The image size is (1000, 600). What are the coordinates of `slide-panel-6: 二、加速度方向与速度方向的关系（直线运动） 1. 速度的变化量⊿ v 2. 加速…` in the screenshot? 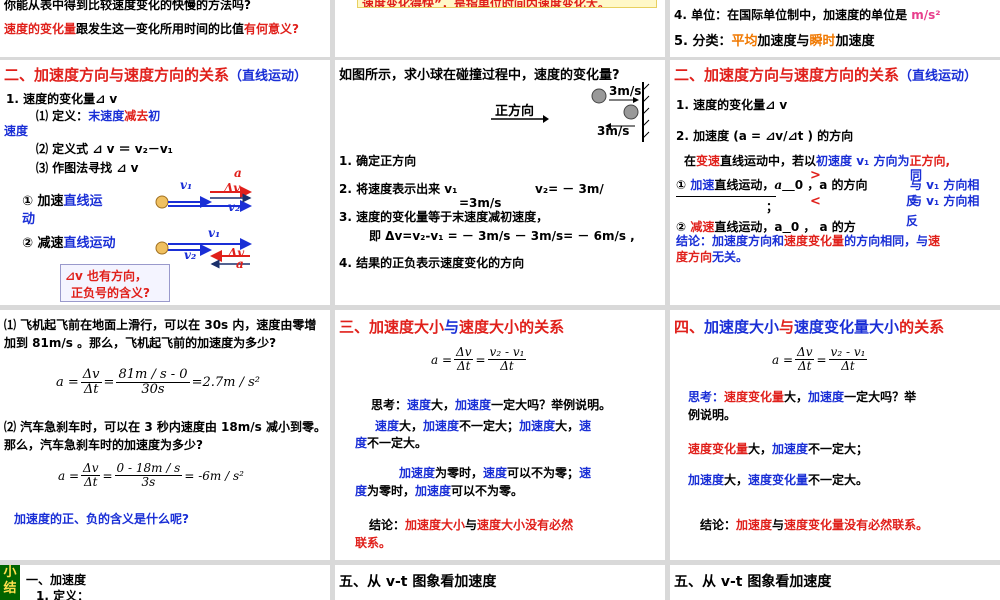 It's located at (835, 182).